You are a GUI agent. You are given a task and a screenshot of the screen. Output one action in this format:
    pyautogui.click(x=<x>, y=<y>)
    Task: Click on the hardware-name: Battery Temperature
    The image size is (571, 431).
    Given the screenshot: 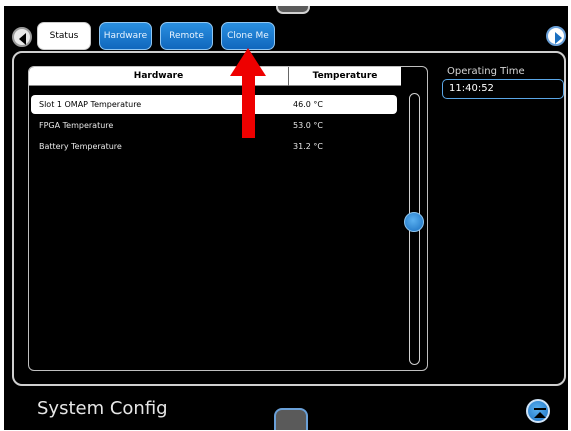 What is the action you would take?
    pyautogui.click(x=80, y=146)
    